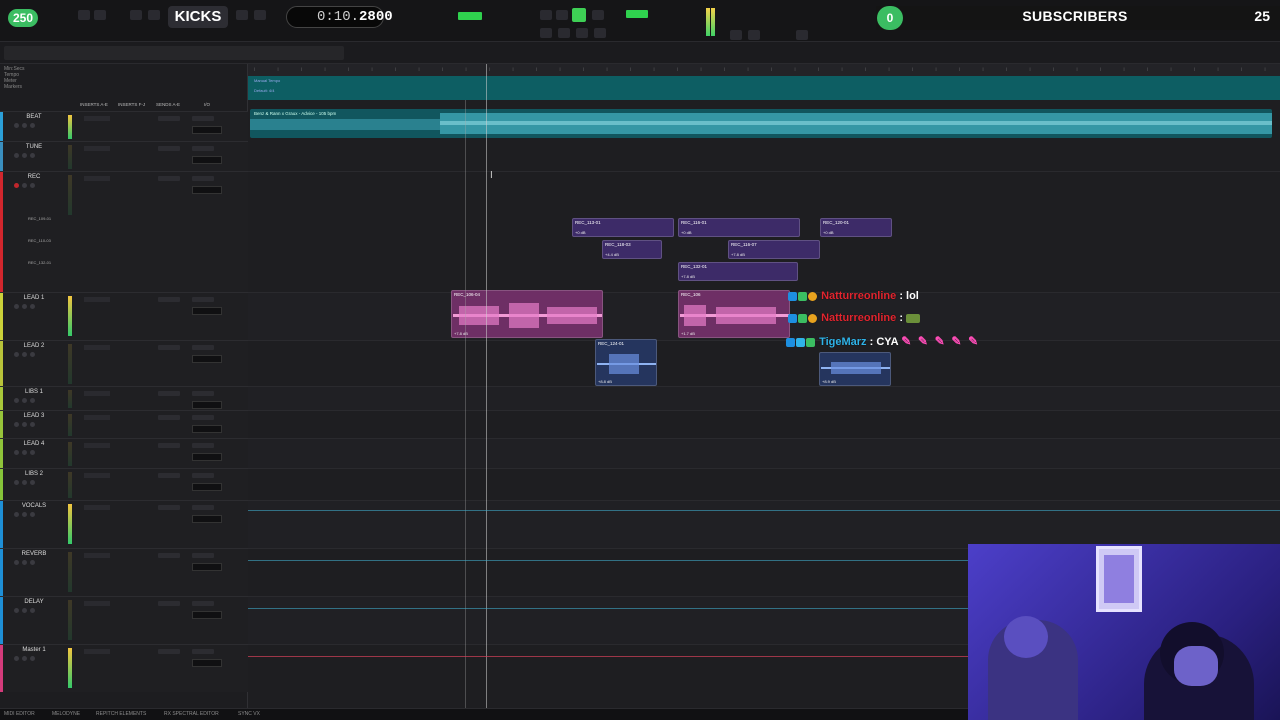 The image size is (1280, 720). What do you see at coordinates (260, 15) in the screenshot?
I see `pencil-tool-icon` at bounding box center [260, 15].